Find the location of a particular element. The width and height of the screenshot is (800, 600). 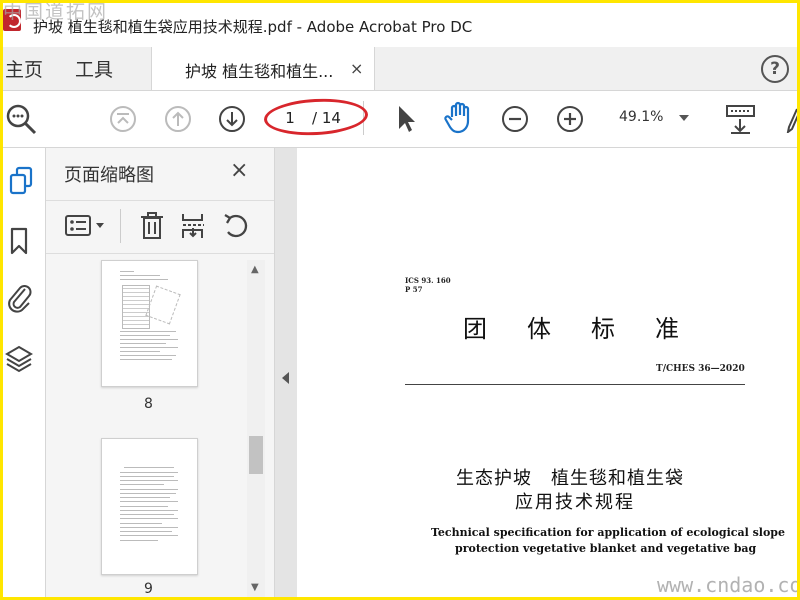

zoom-in-icon is located at coordinates (570, 119).